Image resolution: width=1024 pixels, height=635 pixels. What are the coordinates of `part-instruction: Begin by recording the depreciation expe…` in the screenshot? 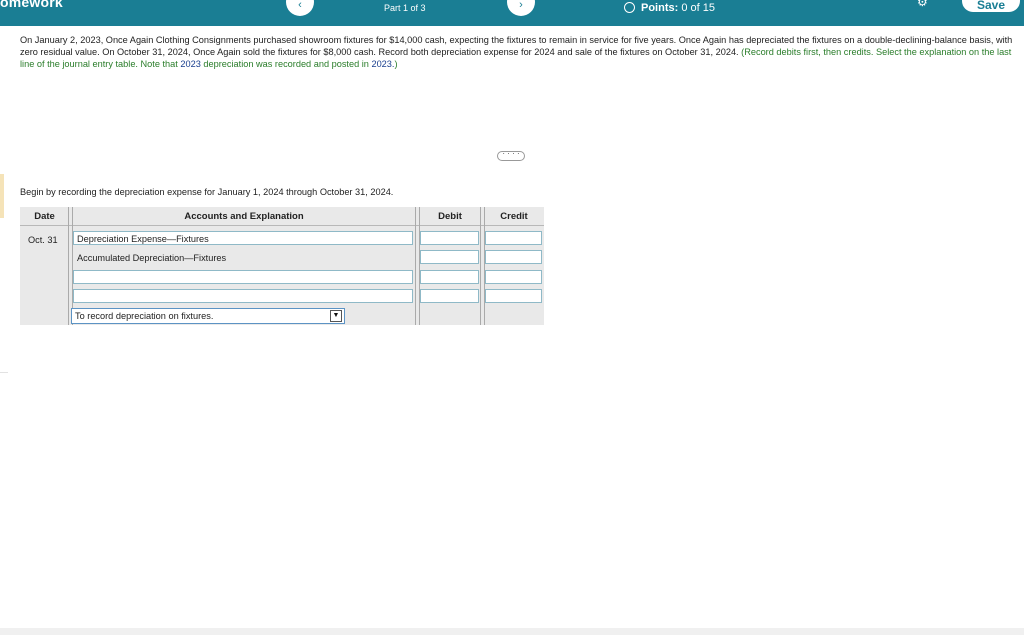 It's located at (207, 192).